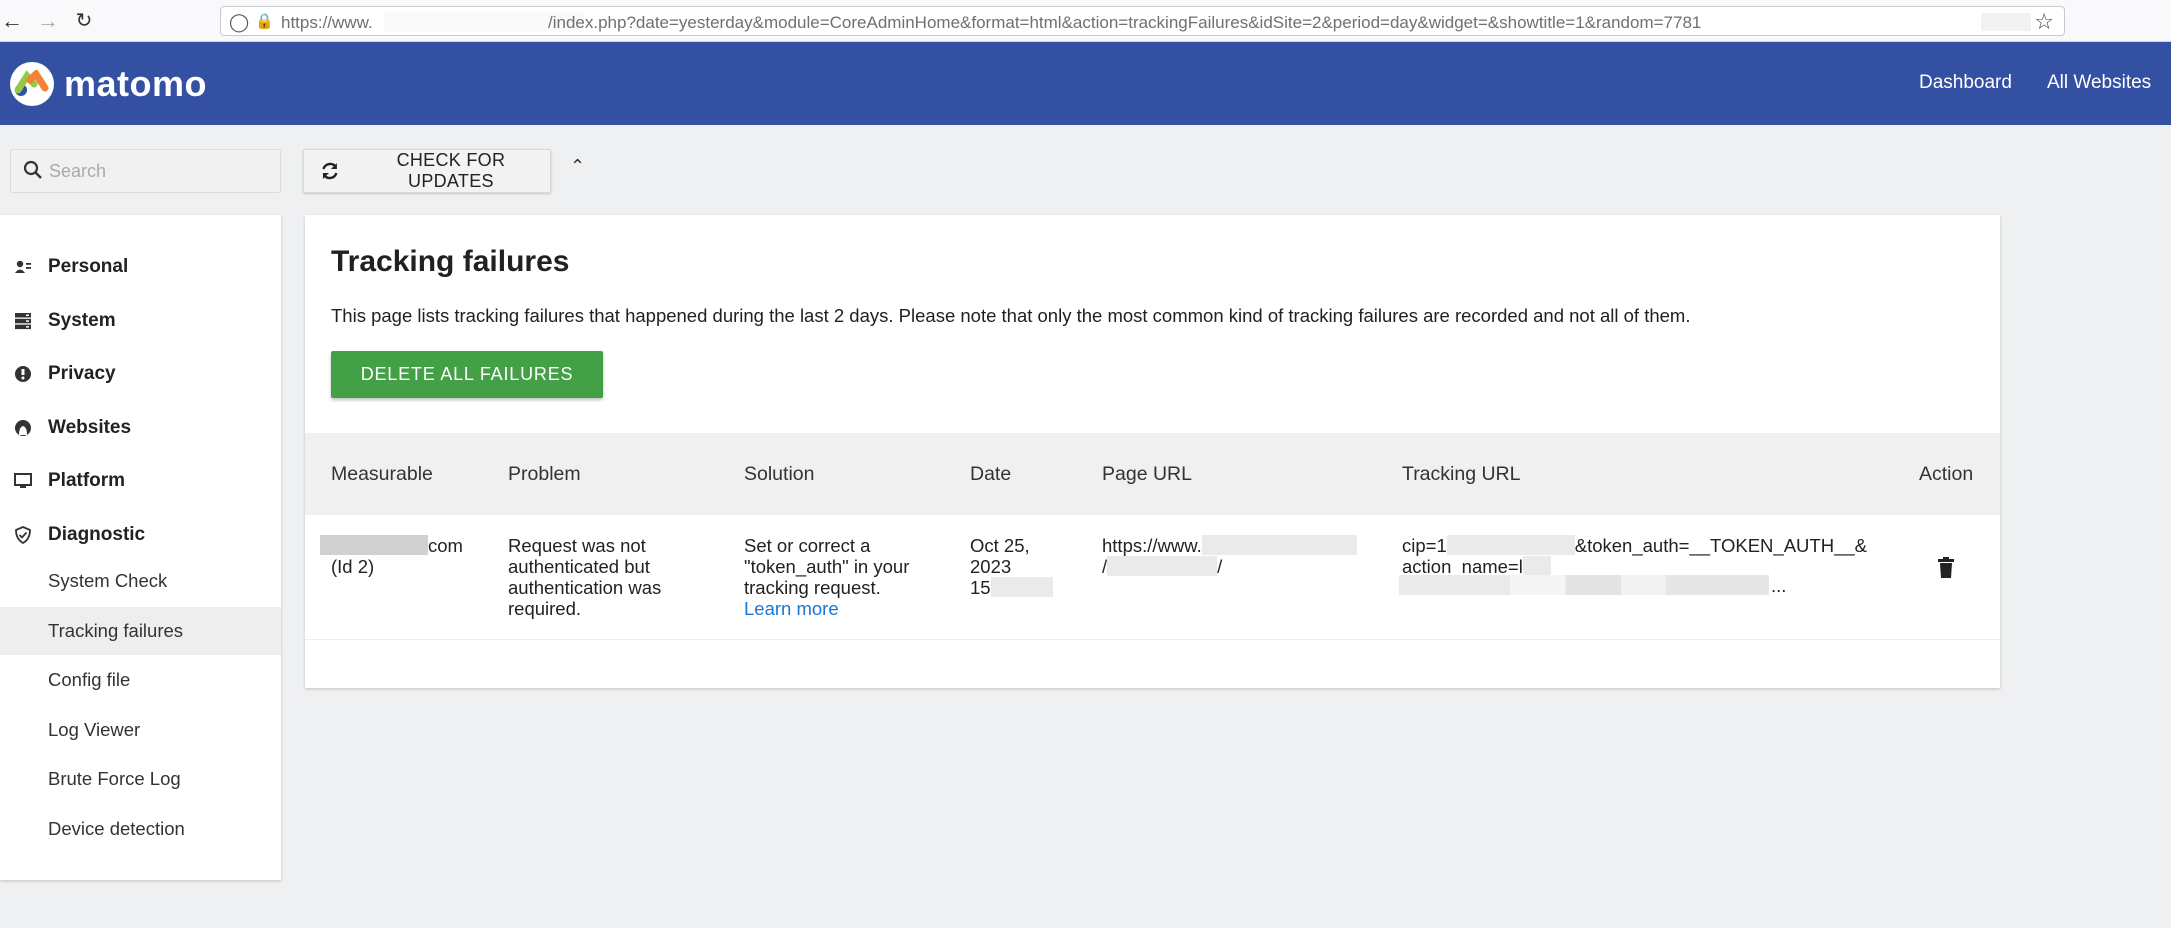 This screenshot has width=2171, height=928. What do you see at coordinates (82, 373) in the screenshot?
I see `sidebar-section-label: Privacy` at bounding box center [82, 373].